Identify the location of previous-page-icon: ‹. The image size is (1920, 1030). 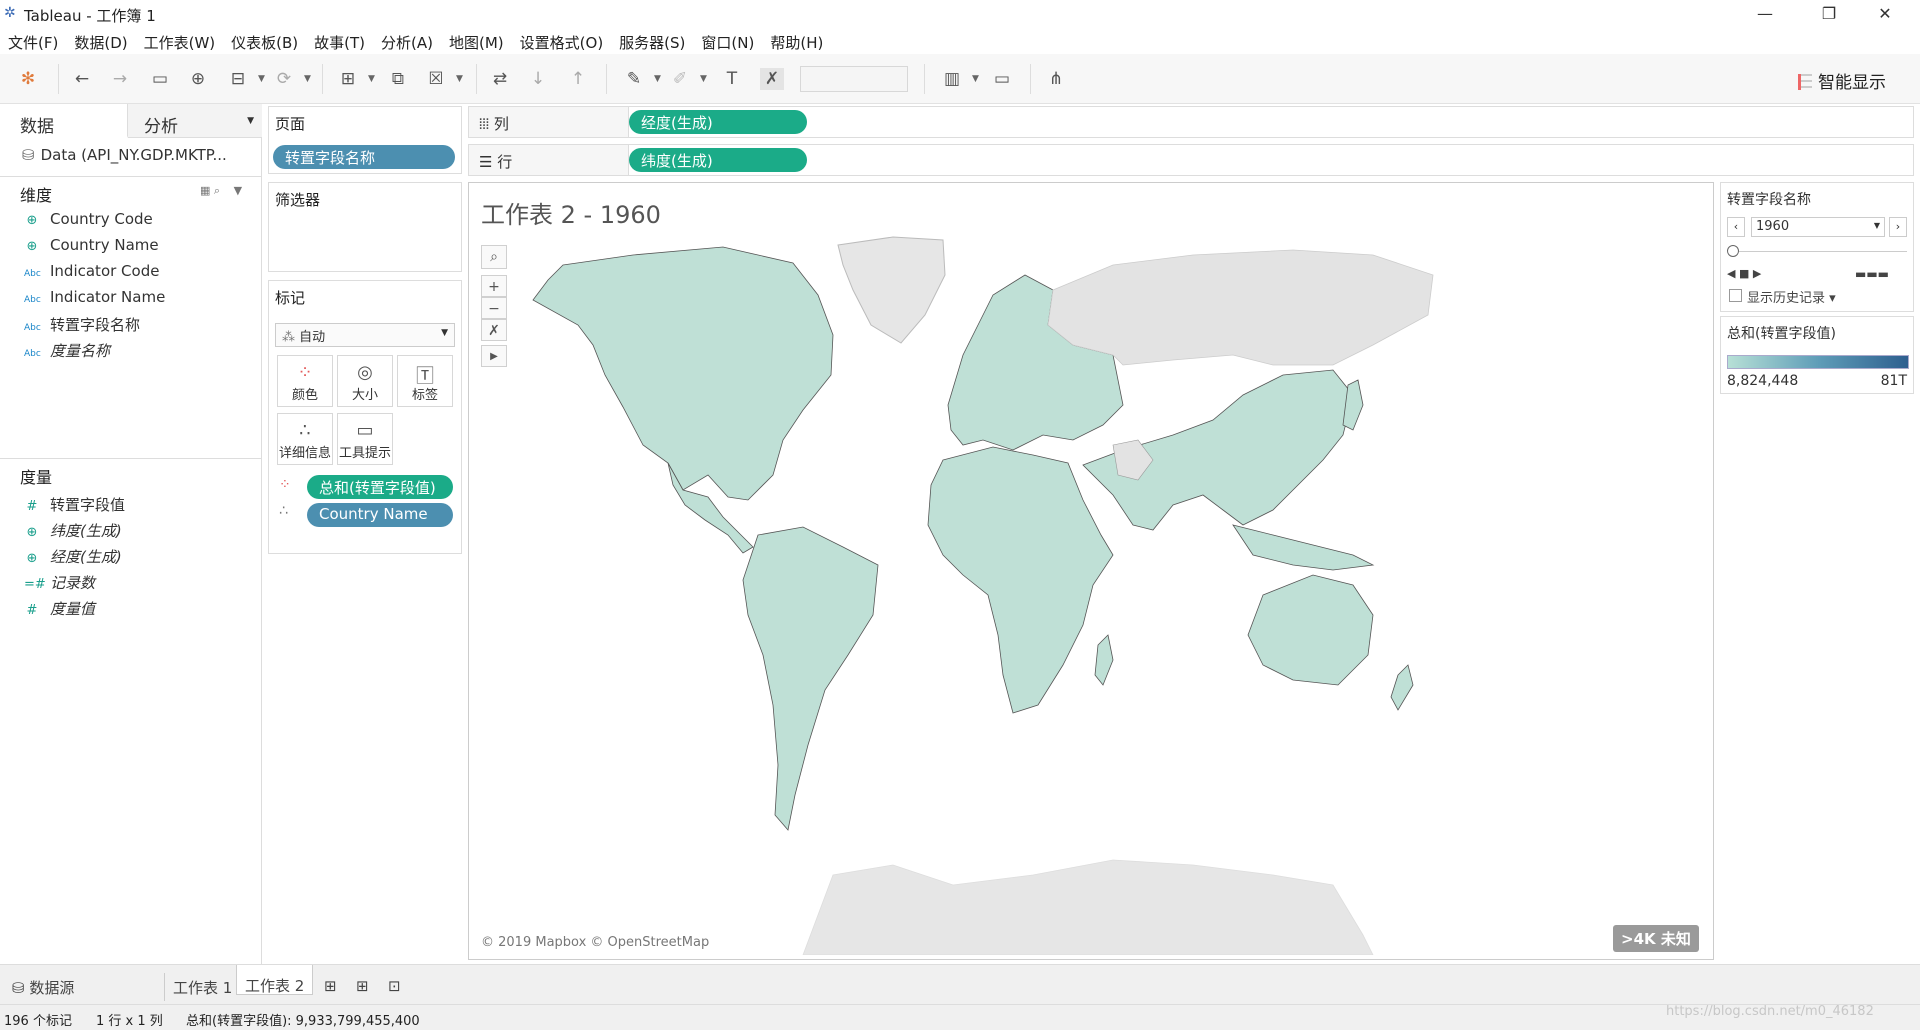
(1736, 227).